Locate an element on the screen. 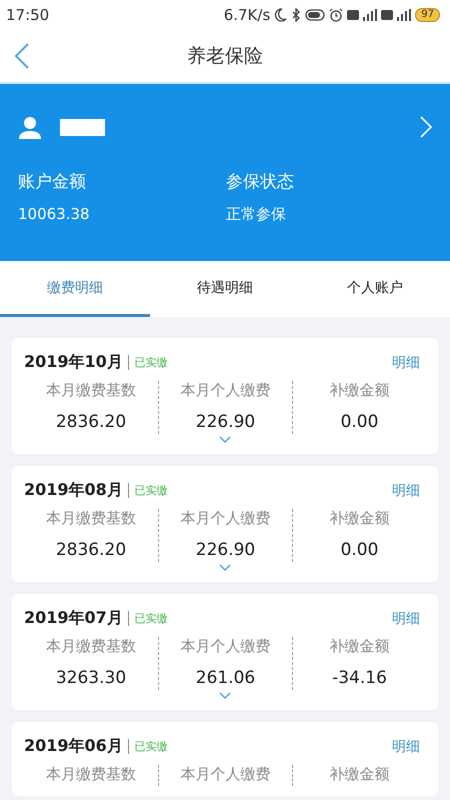  tab: 个人账户 is located at coordinates (375, 289).